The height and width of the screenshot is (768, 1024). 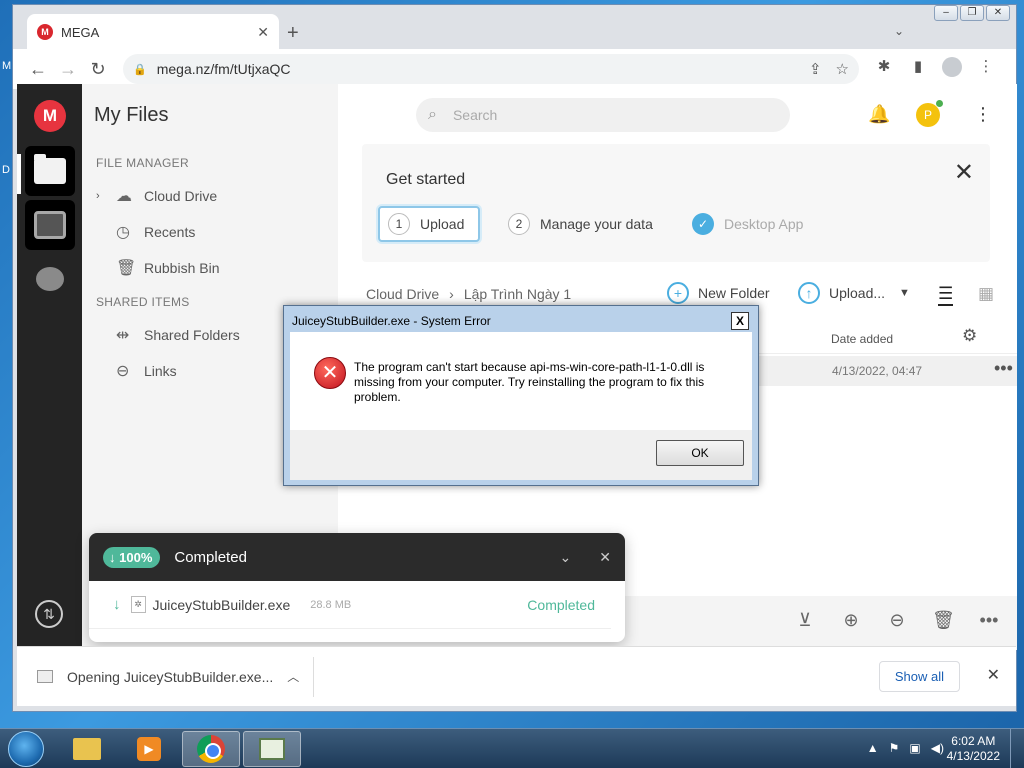 What do you see at coordinates (402, 294) in the screenshot?
I see `breadcrumb-root: Cloud Drive` at bounding box center [402, 294].